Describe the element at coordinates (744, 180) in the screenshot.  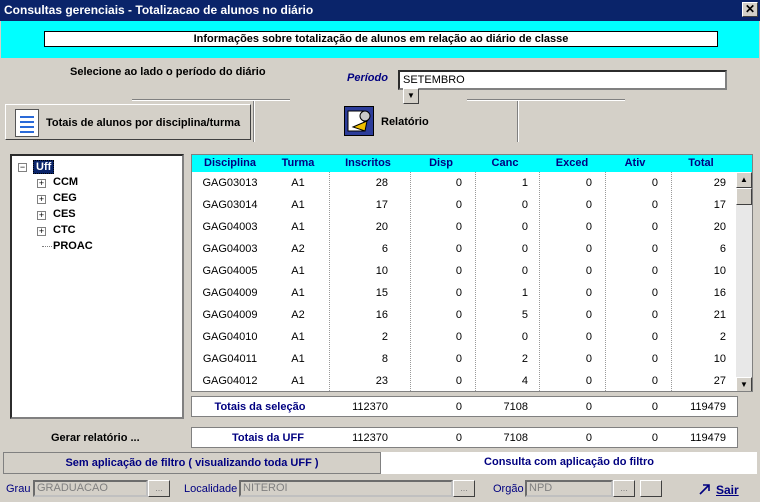
I see `scroll-up-icon: ▲` at that location.